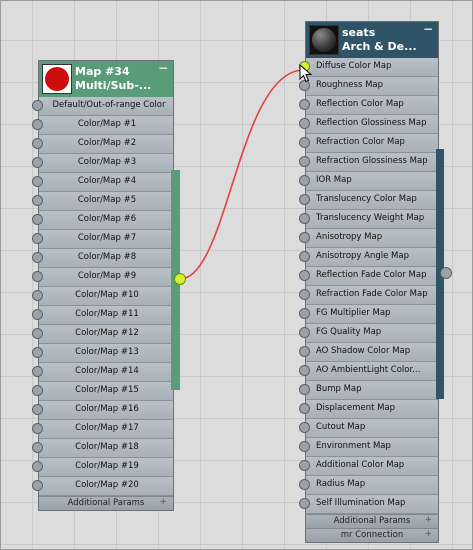 This screenshot has height=550, width=473. Describe the element at coordinates (102, 106) in the screenshot. I see `input-row: Default/Out-of-range Color` at that location.